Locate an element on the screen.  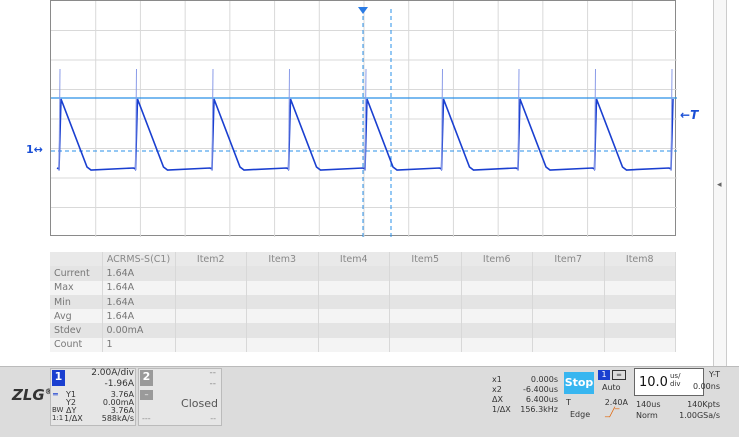
cursor-dx-label: ΔX is located at coordinates (497, 399).